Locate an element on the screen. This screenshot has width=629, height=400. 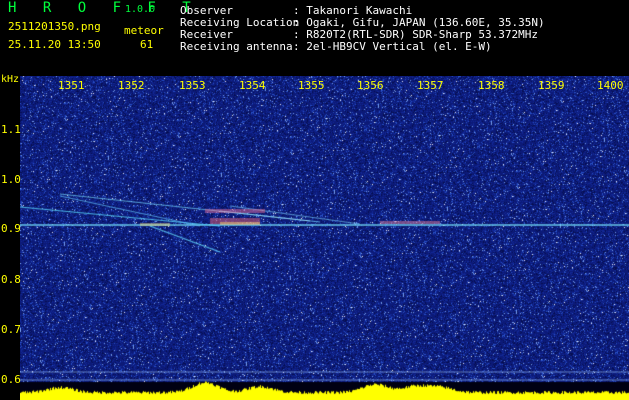
y-tick-label: 0.6 is located at coordinates (11, 379).